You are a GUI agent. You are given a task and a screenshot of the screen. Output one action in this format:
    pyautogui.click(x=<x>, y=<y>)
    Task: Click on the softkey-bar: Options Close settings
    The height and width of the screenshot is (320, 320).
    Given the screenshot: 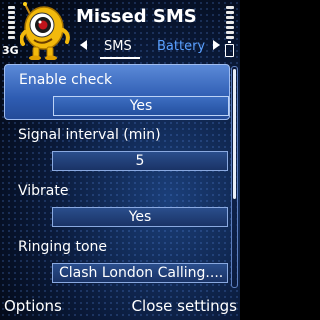 What is the action you would take?
    pyautogui.click(x=120, y=306)
    